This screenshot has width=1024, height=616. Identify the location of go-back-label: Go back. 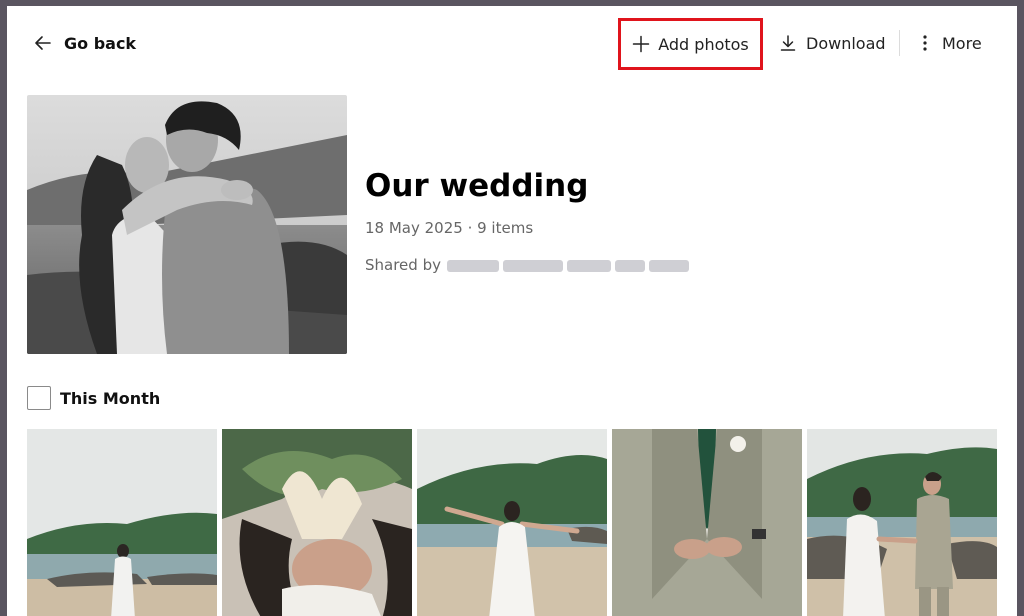
(100, 43).